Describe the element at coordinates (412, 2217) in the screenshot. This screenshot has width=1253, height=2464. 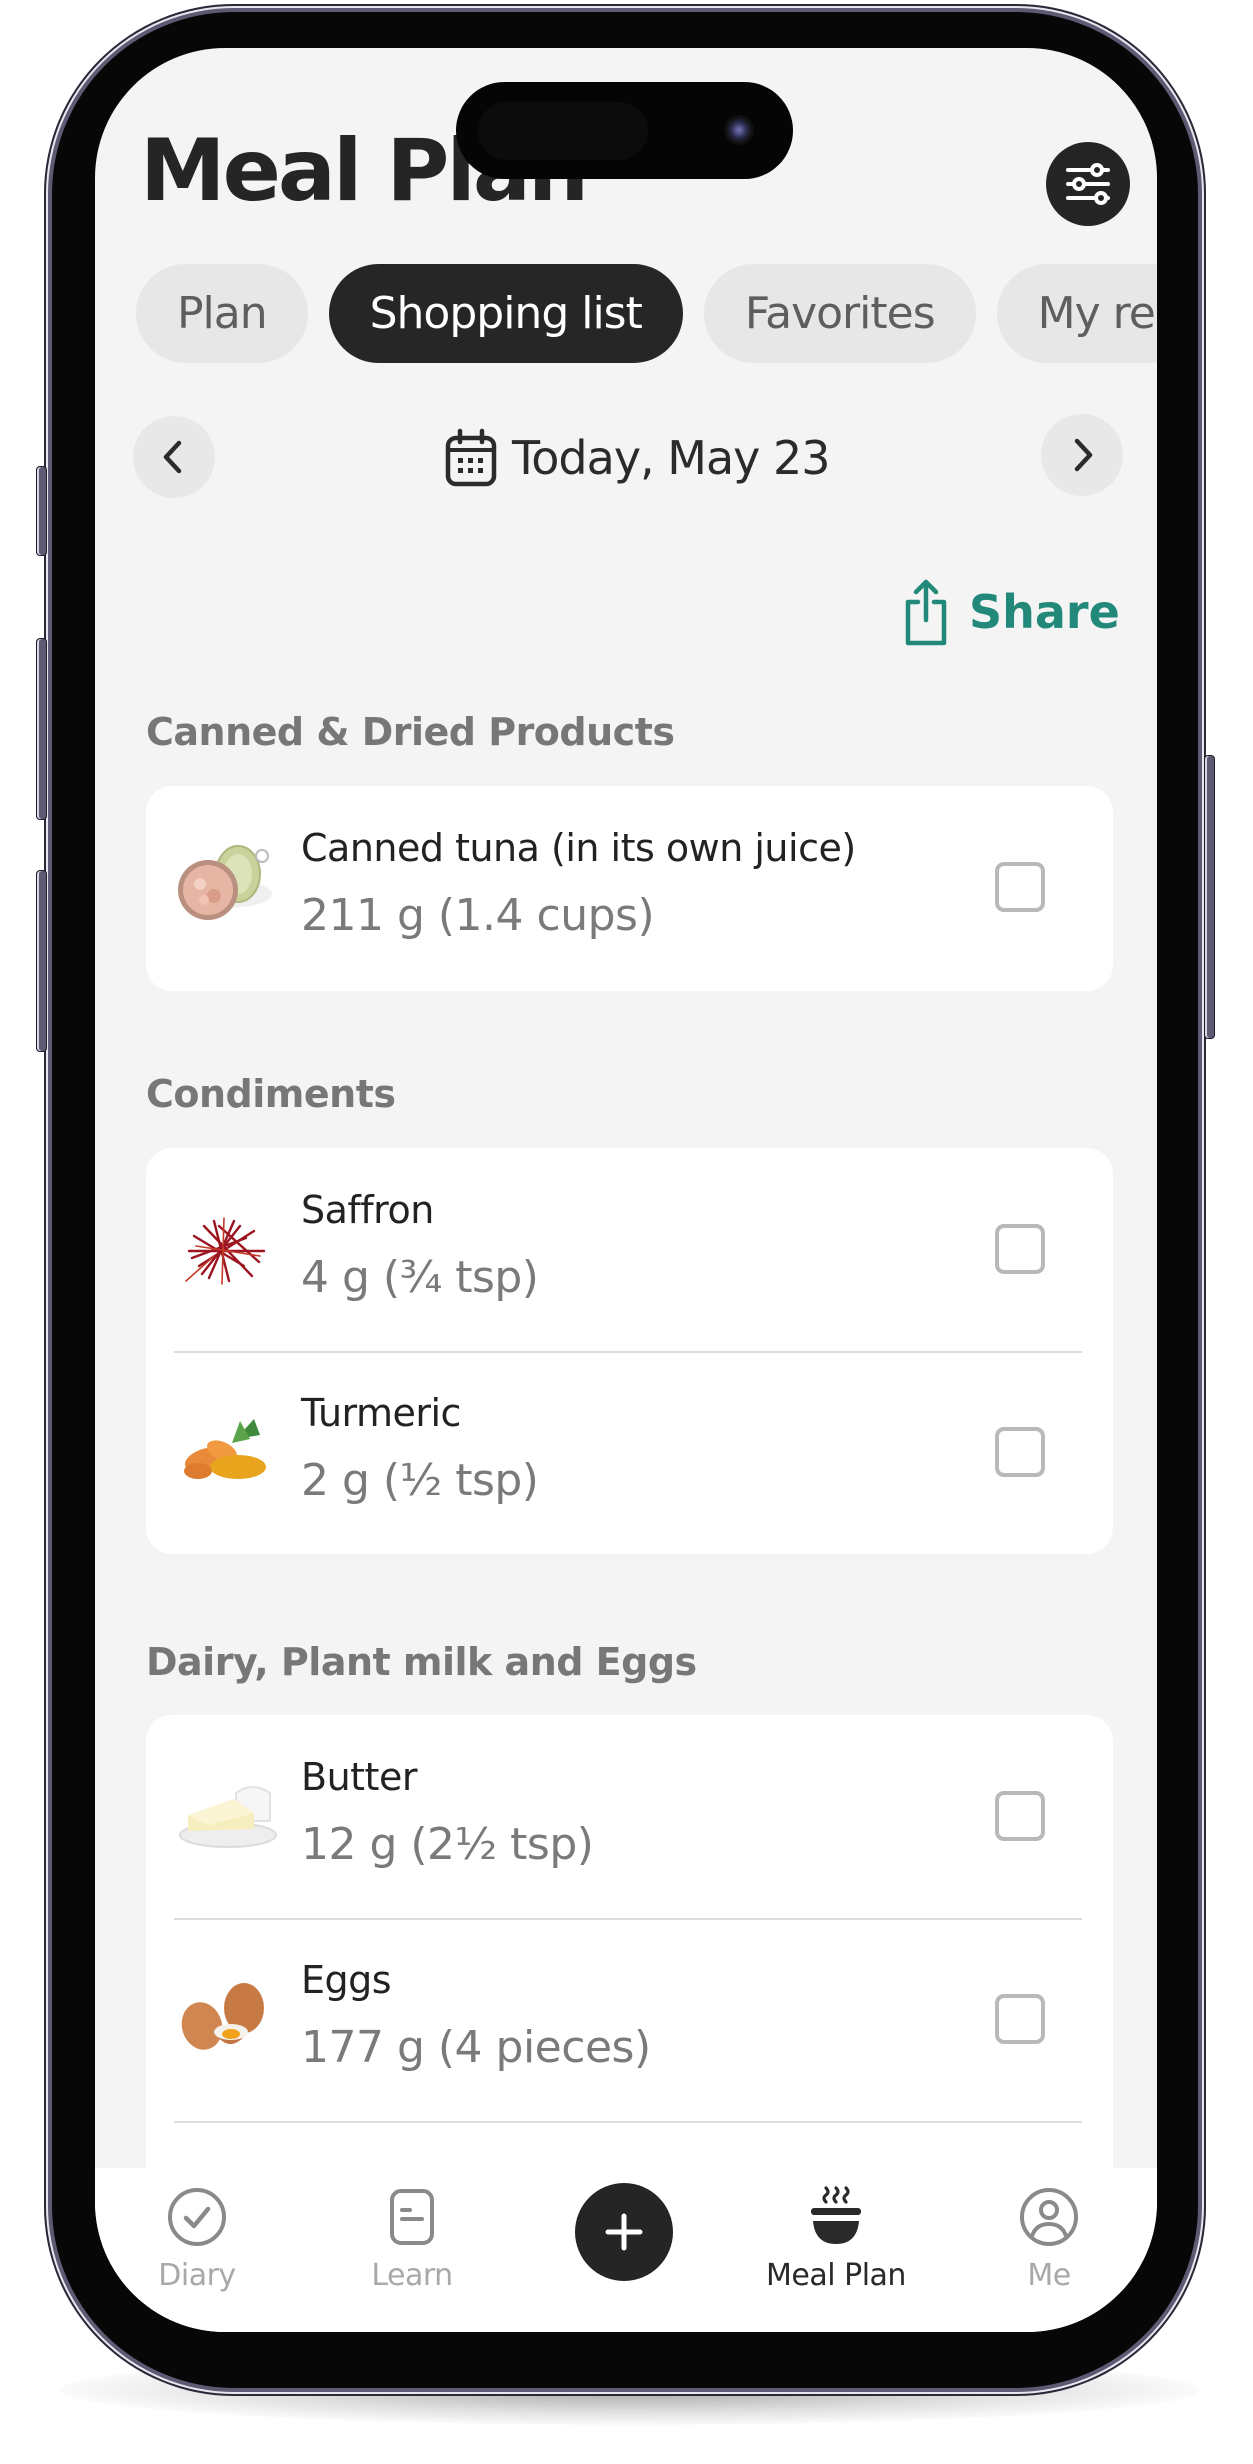
I see `note-icon` at that location.